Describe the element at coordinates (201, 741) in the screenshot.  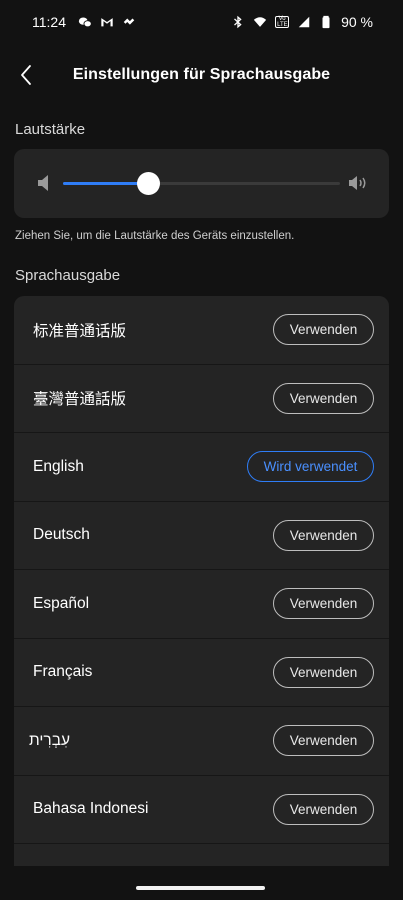
I see `voice-row-hebrew: עִבְרִית Verwenden` at that location.